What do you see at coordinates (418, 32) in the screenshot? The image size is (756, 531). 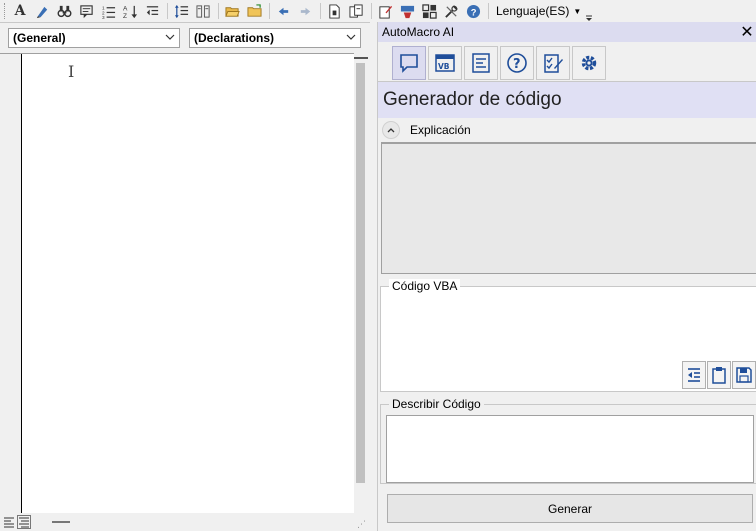 I see `panel-title: AutoMacro AI` at bounding box center [418, 32].